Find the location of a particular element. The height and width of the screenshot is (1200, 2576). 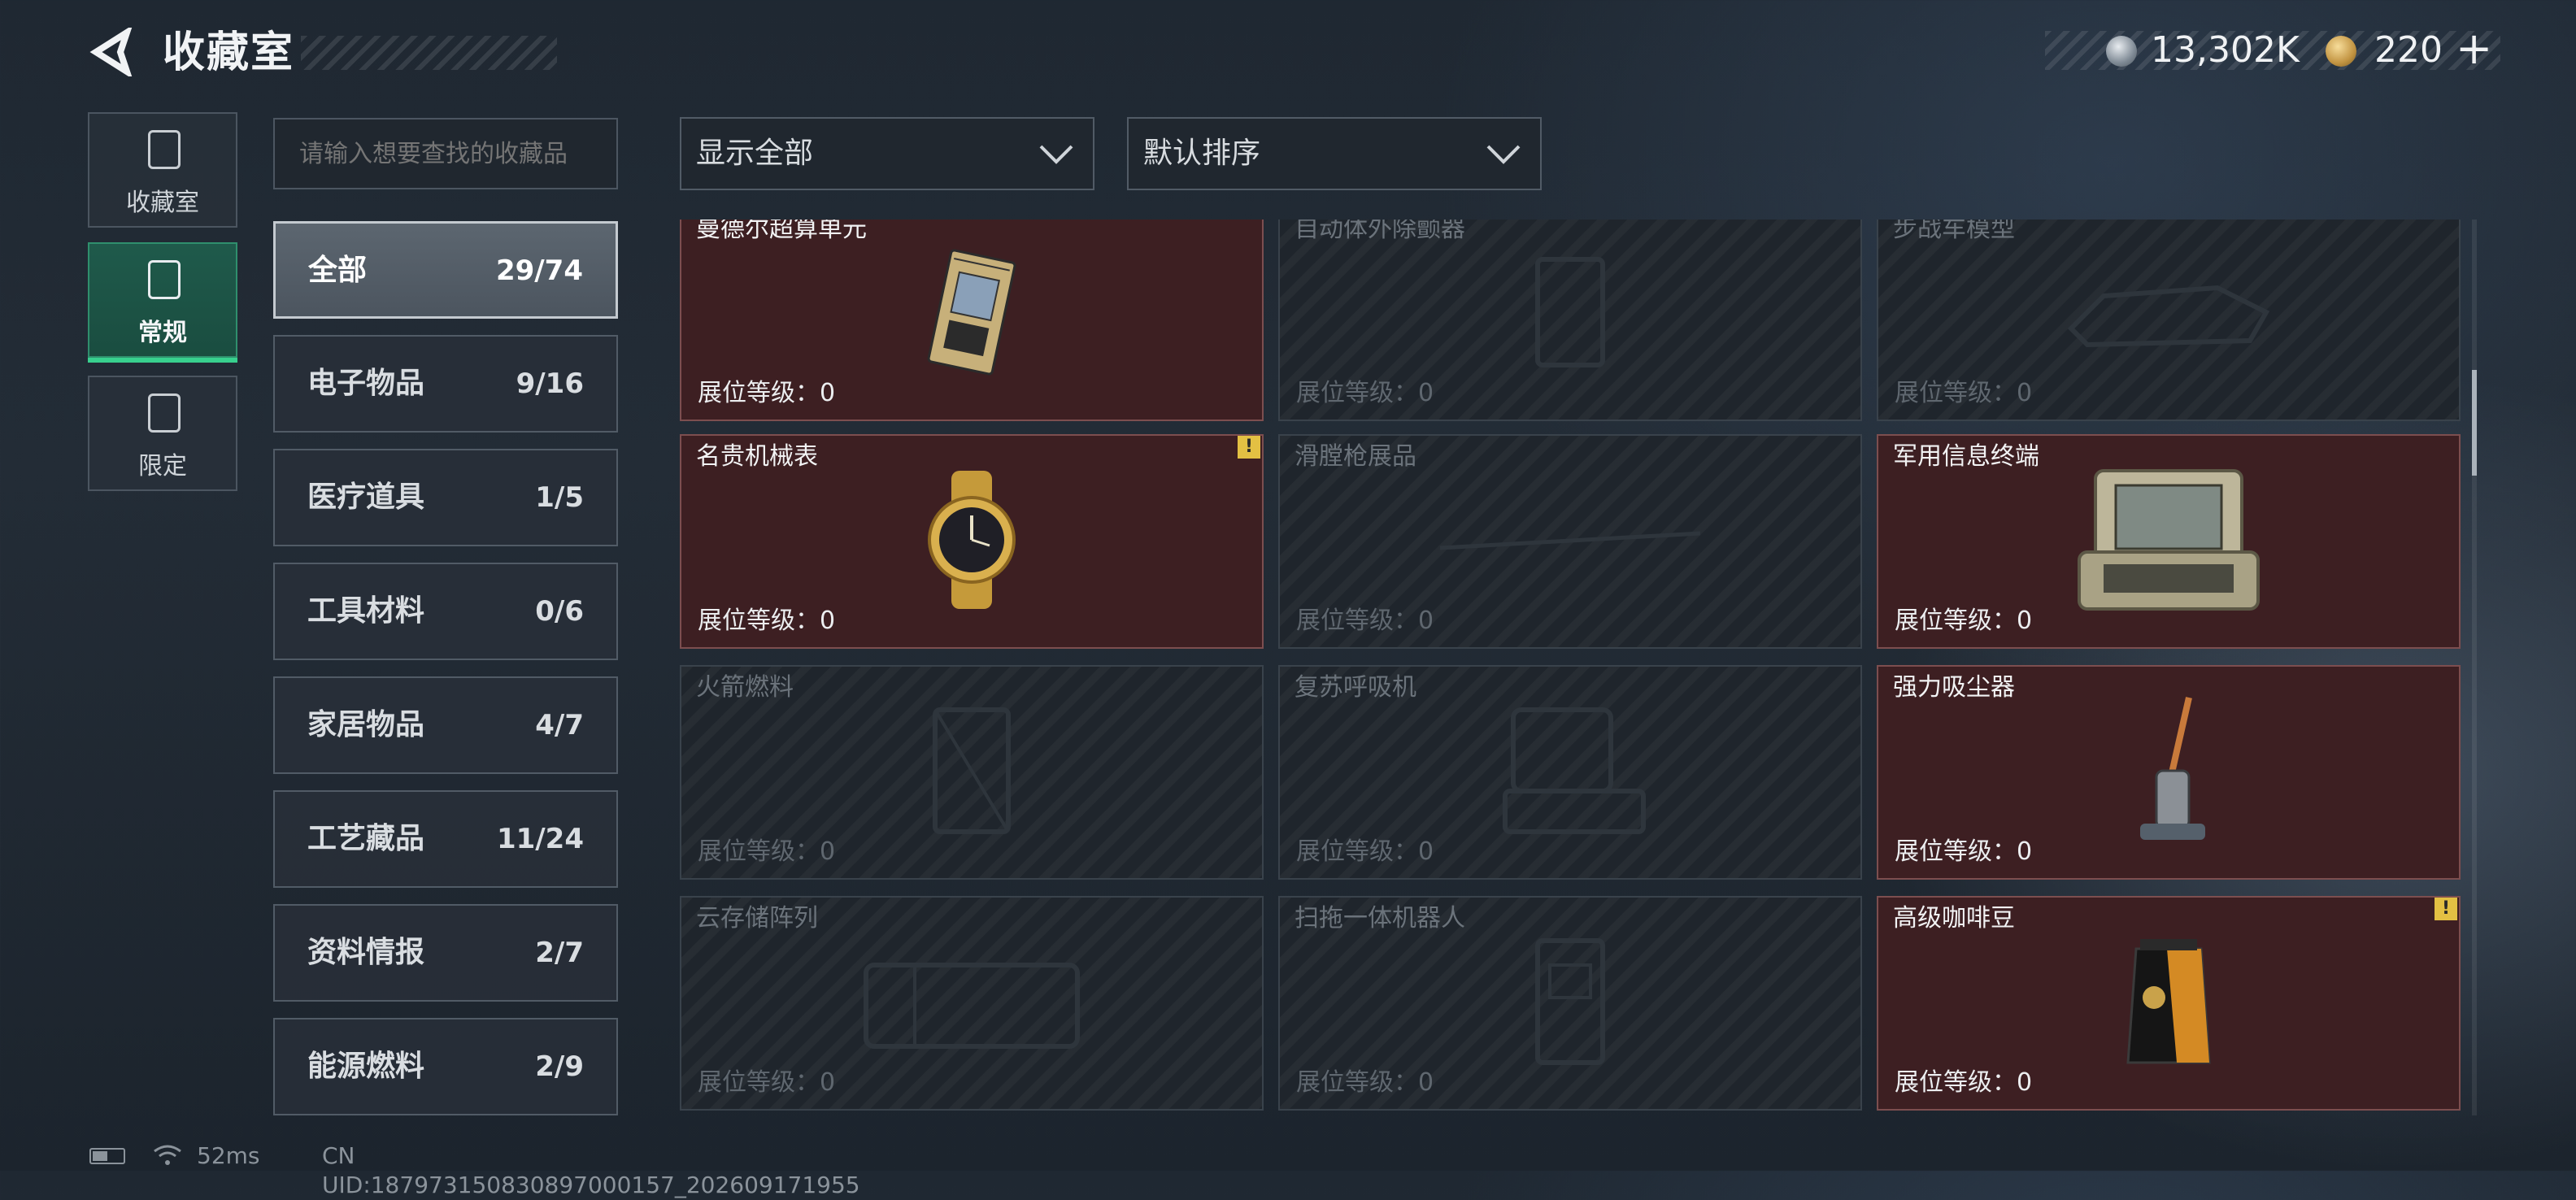

back-button is located at coordinates (113, 52).